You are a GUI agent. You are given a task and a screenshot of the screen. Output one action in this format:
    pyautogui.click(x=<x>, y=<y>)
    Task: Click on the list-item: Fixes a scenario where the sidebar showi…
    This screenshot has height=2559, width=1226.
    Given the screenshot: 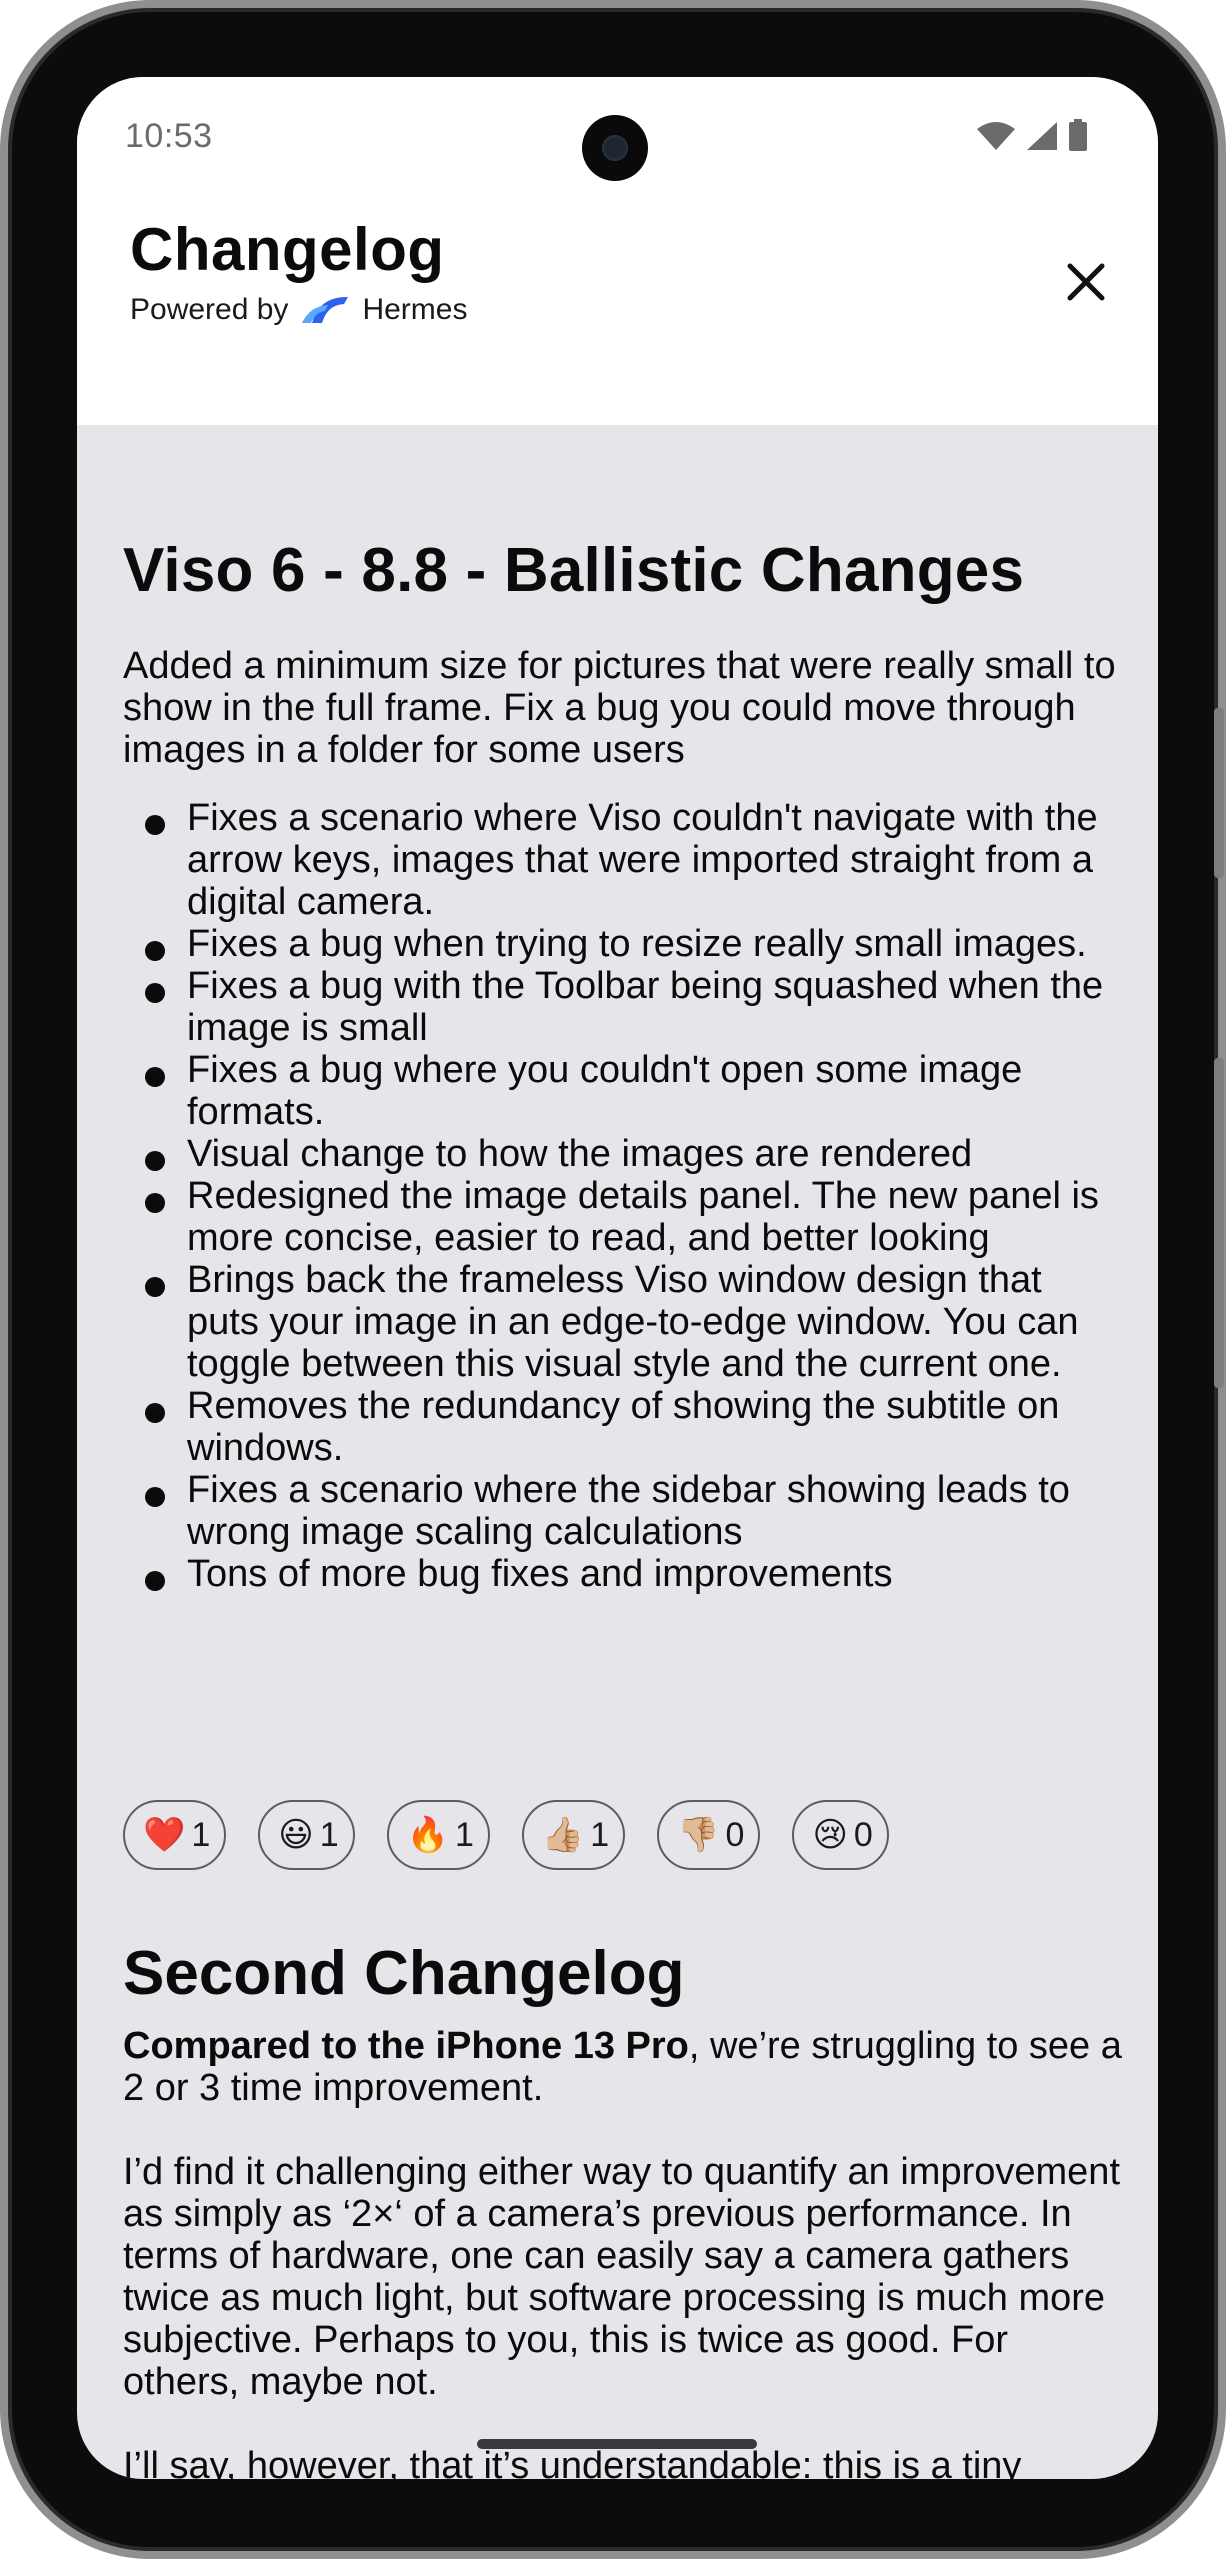 What is the action you would take?
    pyautogui.click(x=623, y=1511)
    